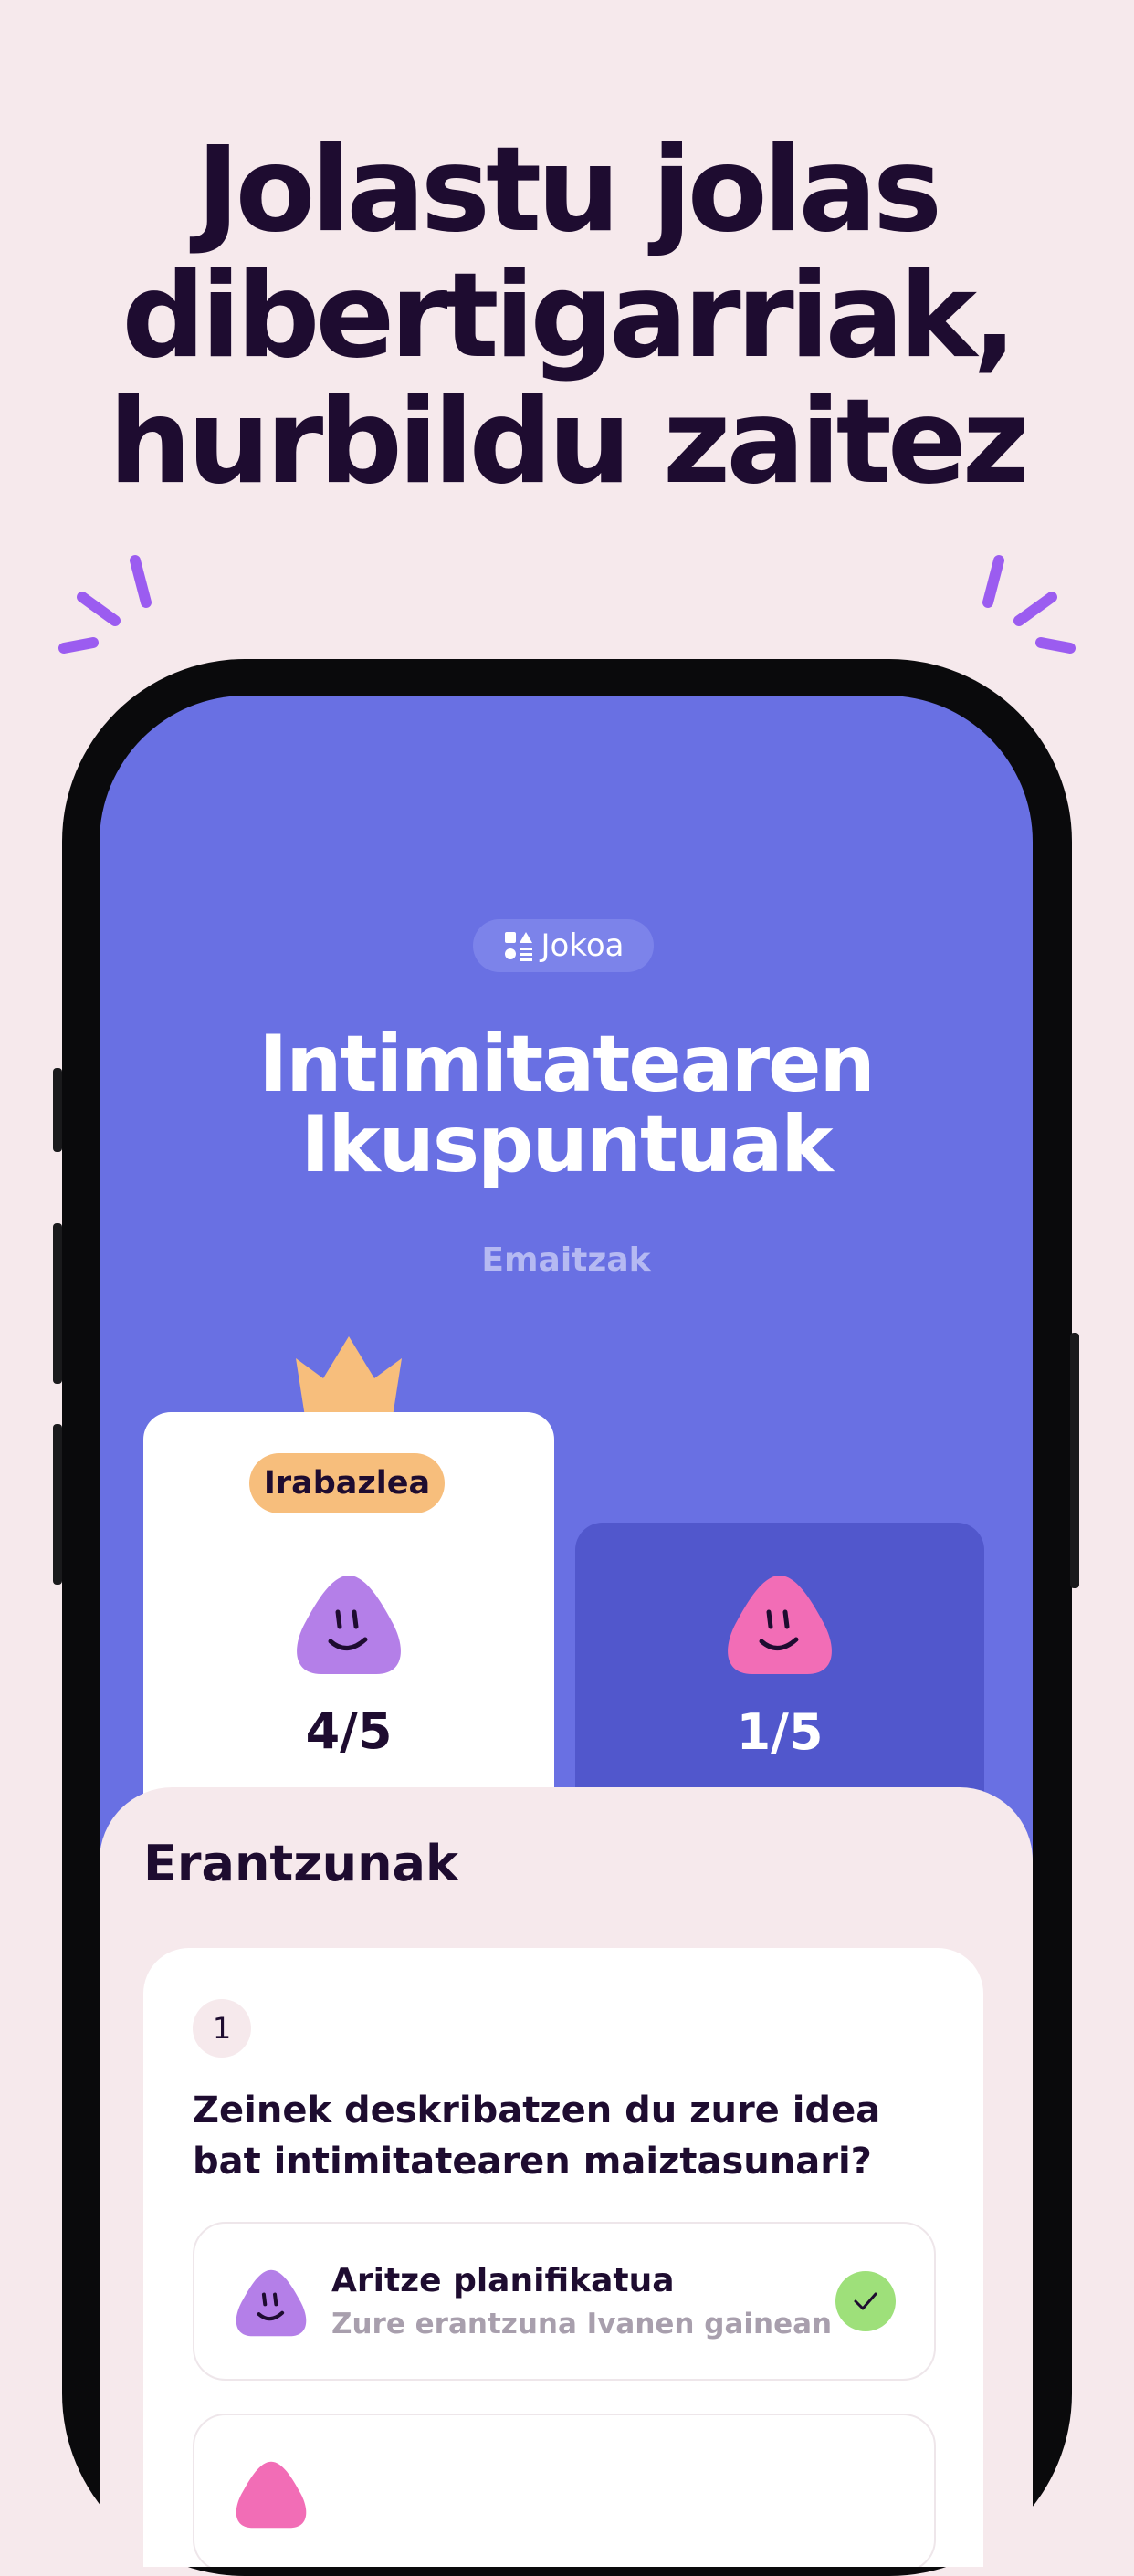  Describe the element at coordinates (568, 190) in the screenshot. I see `headline-line-1: Jolastu jolas` at that location.